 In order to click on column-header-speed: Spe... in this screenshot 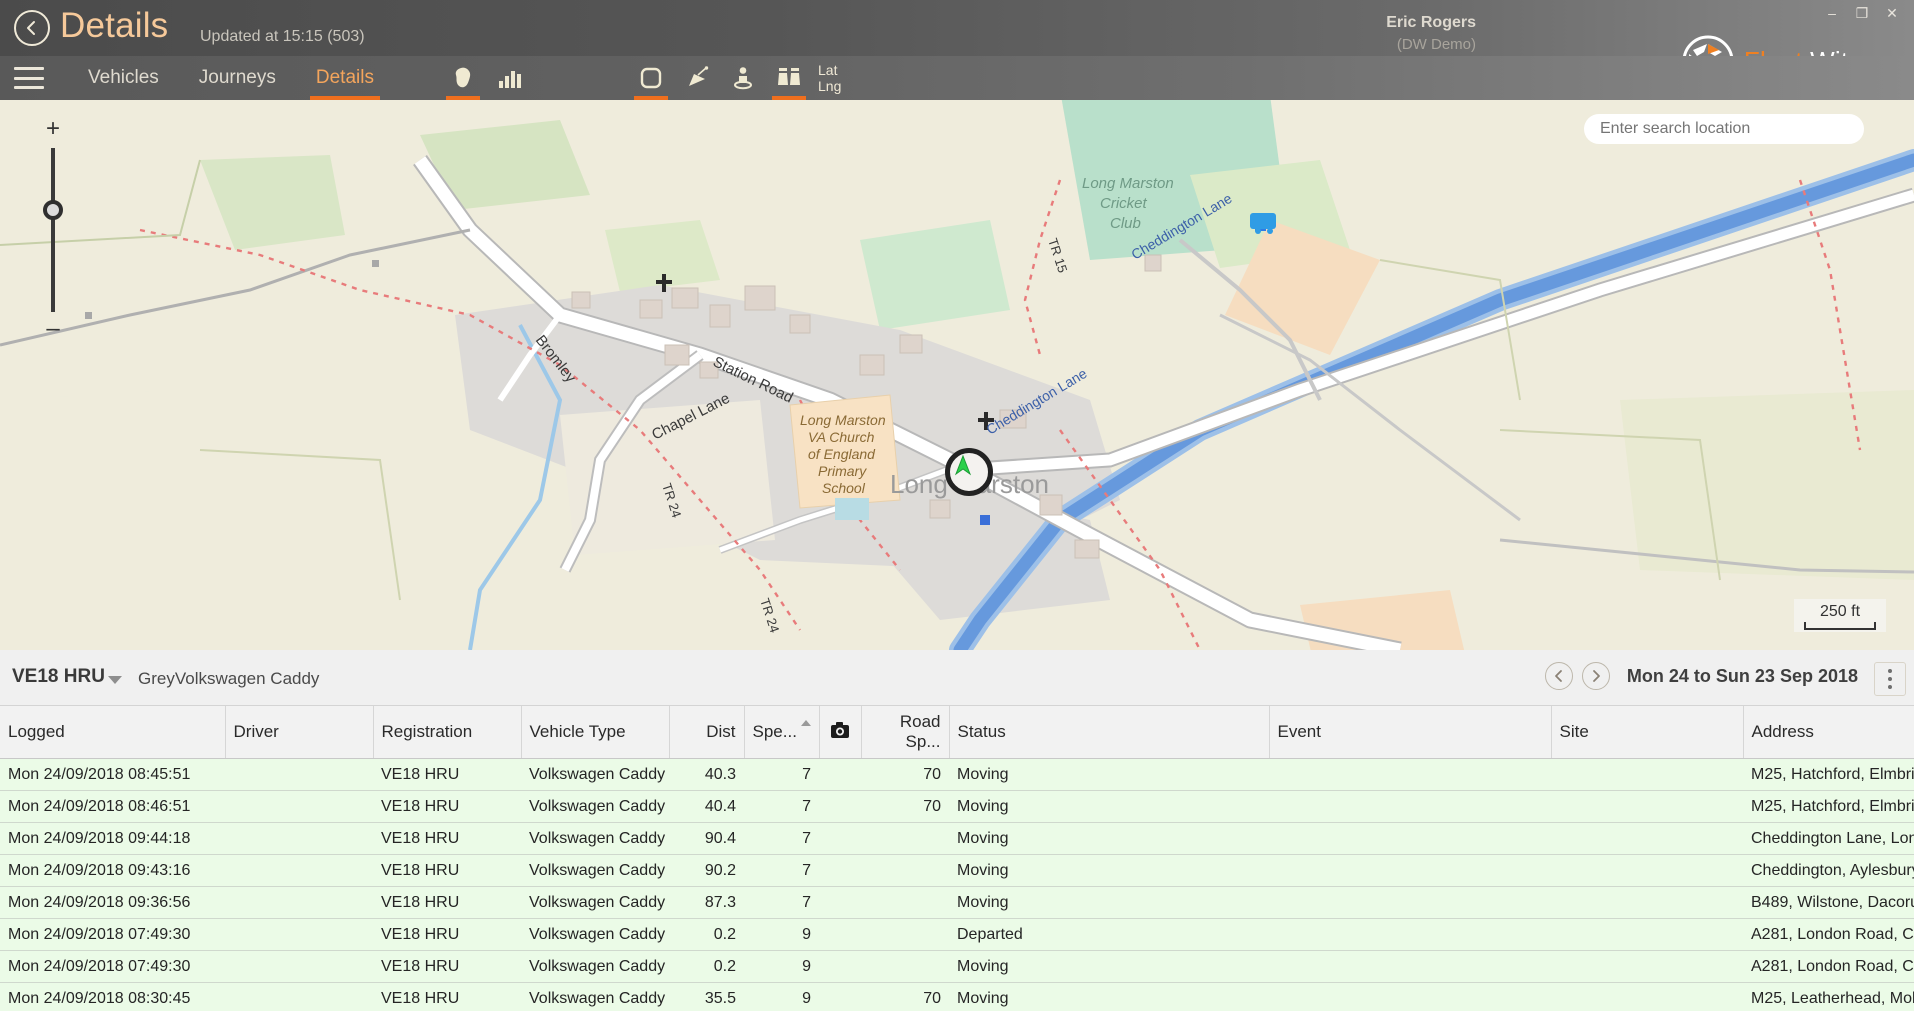, I will do `click(782, 732)`.